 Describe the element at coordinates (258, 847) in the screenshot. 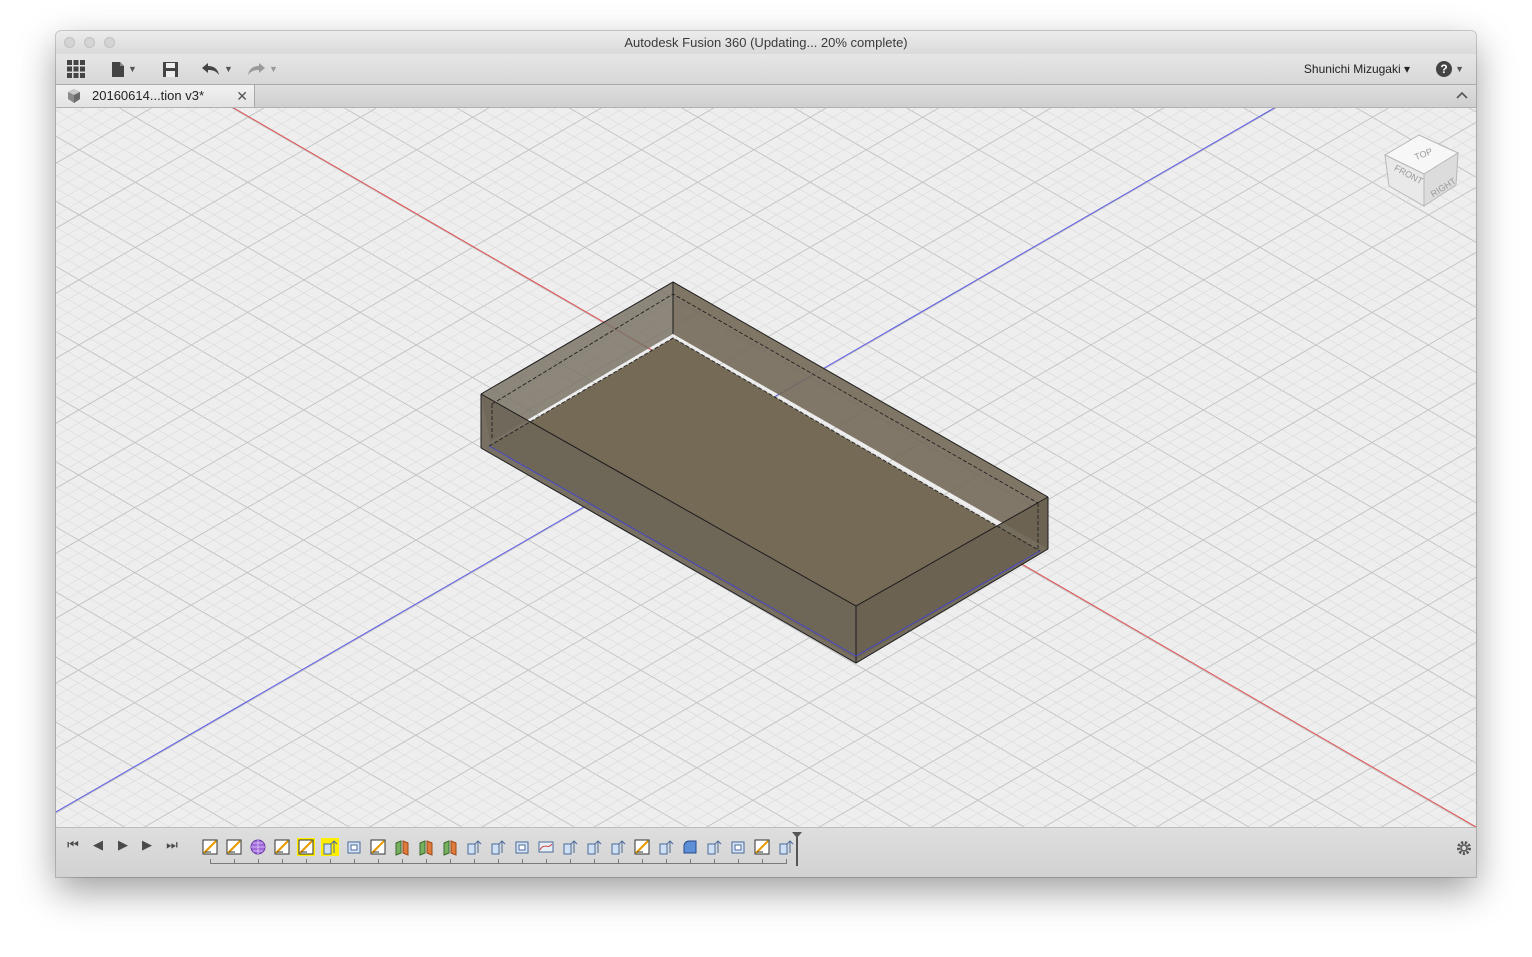

I see `timeline-feature-mesh-icon` at that location.